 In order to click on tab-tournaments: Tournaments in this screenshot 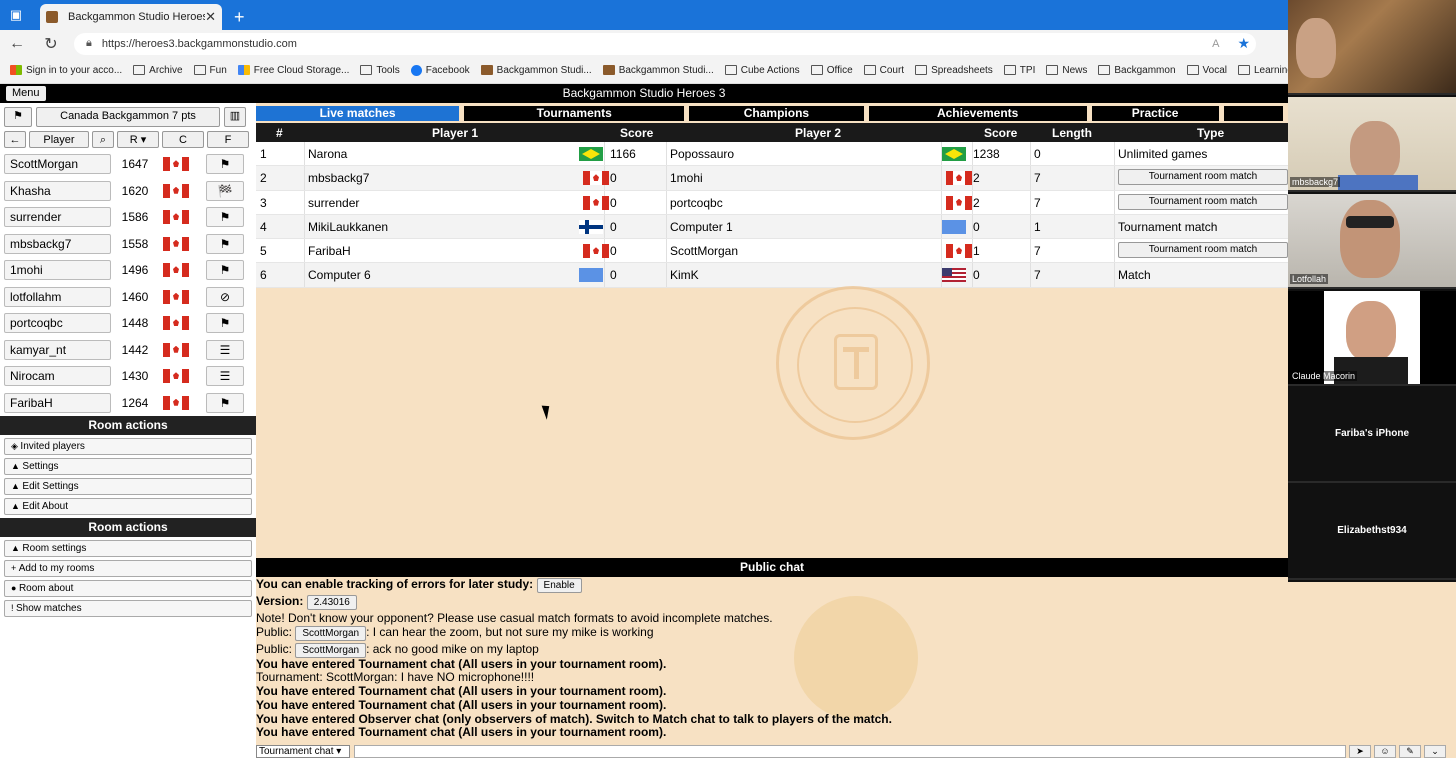, I will do `click(574, 113)`.